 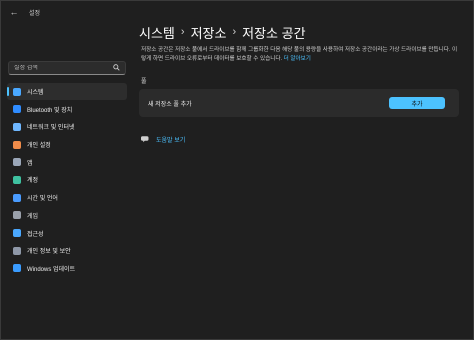 I want to click on breadcrumb: 시스템 › 저장소 › 저장소 공간, so click(x=222, y=32).